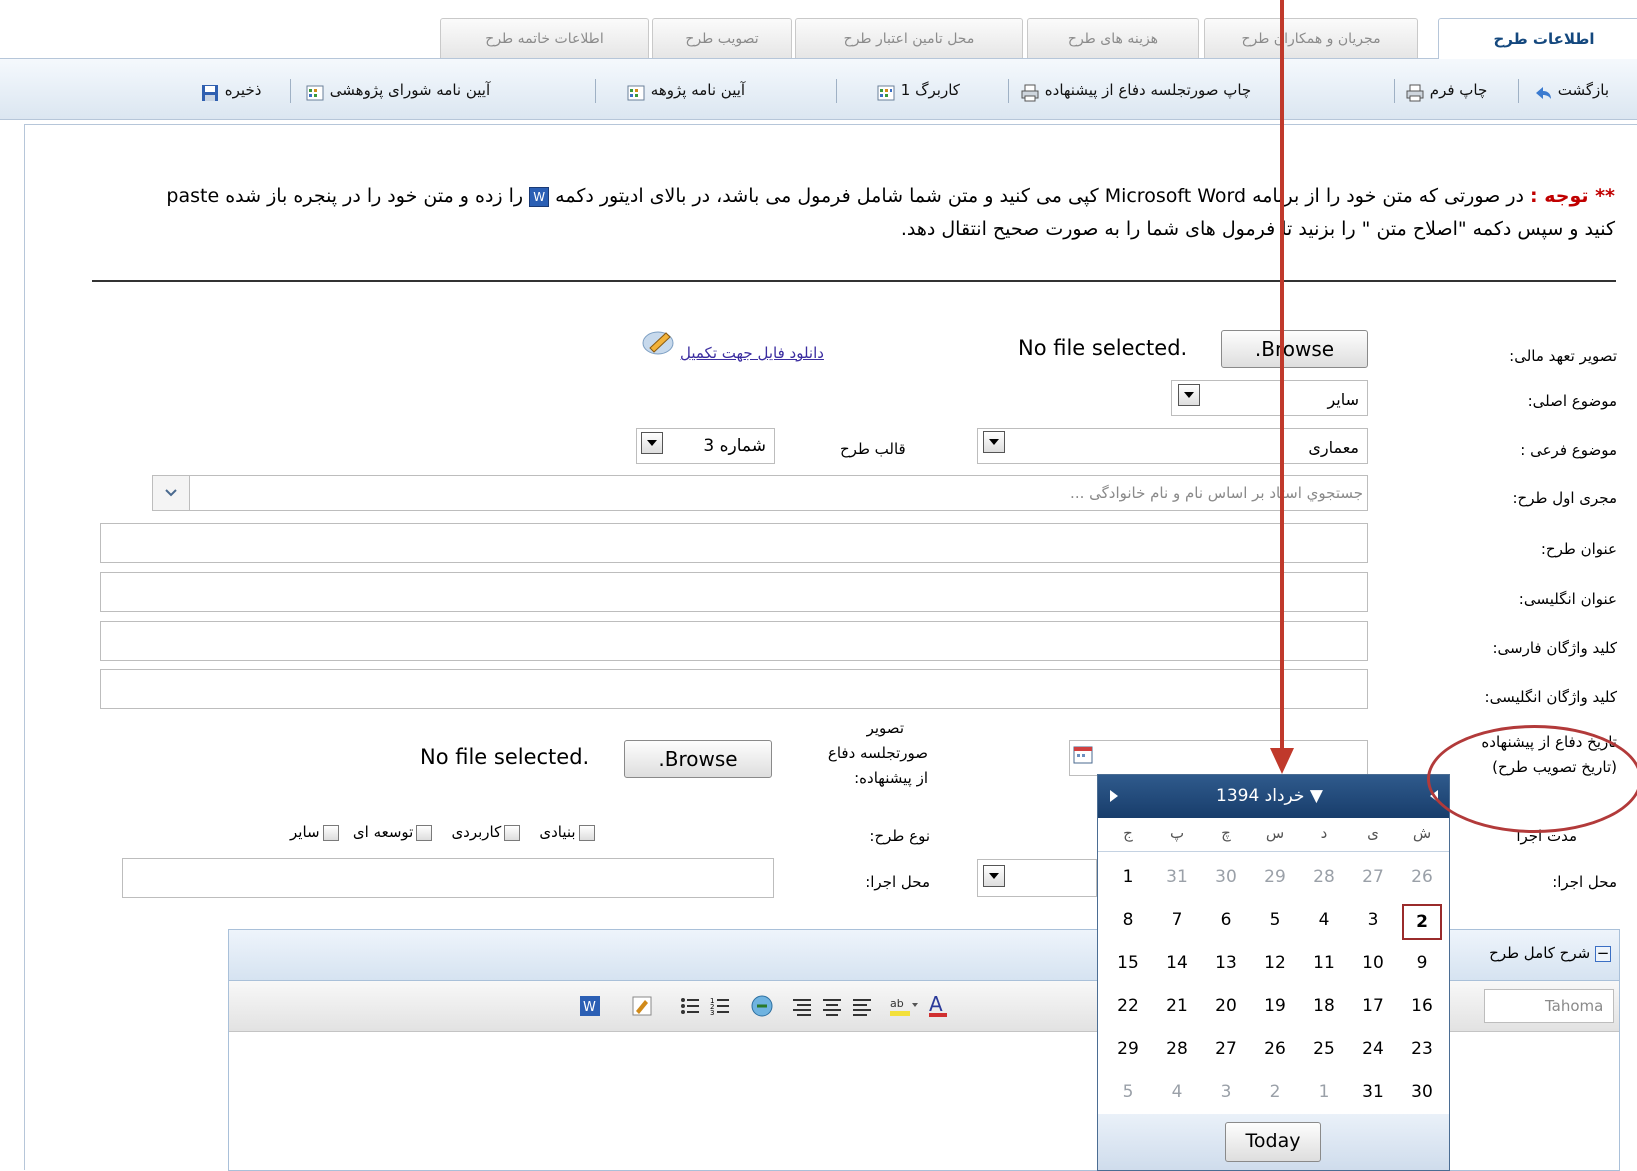 The width and height of the screenshot is (1637, 1171). What do you see at coordinates (1114, 798) in the screenshot?
I see `next-month-icon` at bounding box center [1114, 798].